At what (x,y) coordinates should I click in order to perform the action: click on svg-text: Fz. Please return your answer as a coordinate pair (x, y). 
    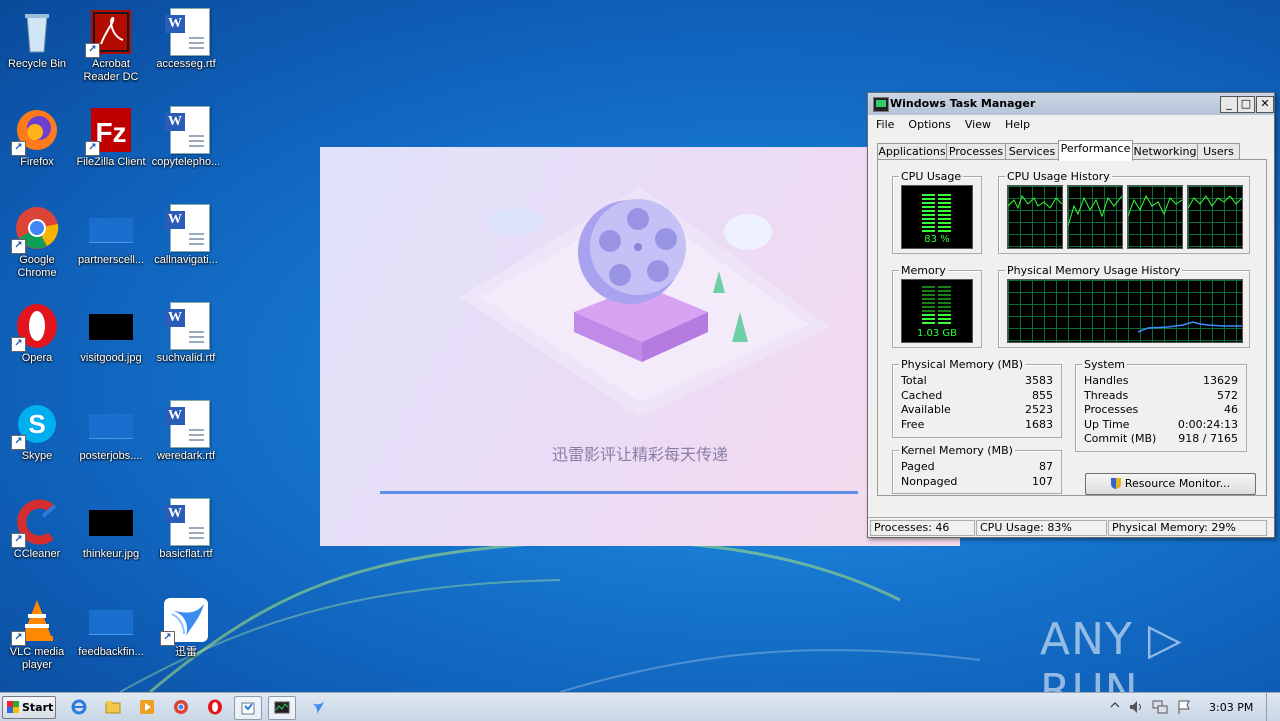
    Looking at the image, I should click on (110, 132).